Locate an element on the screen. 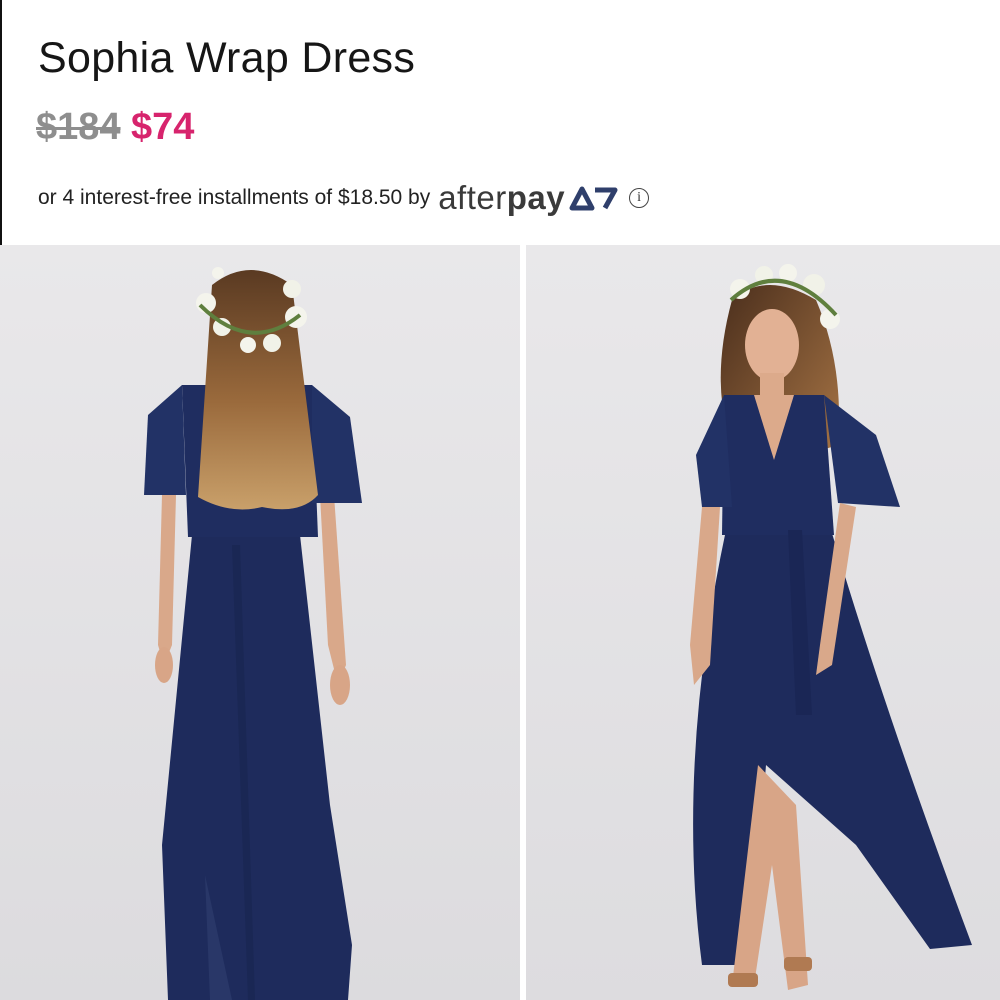 The height and width of the screenshot is (1000, 1000). info-glyph: i is located at coordinates (639, 197).